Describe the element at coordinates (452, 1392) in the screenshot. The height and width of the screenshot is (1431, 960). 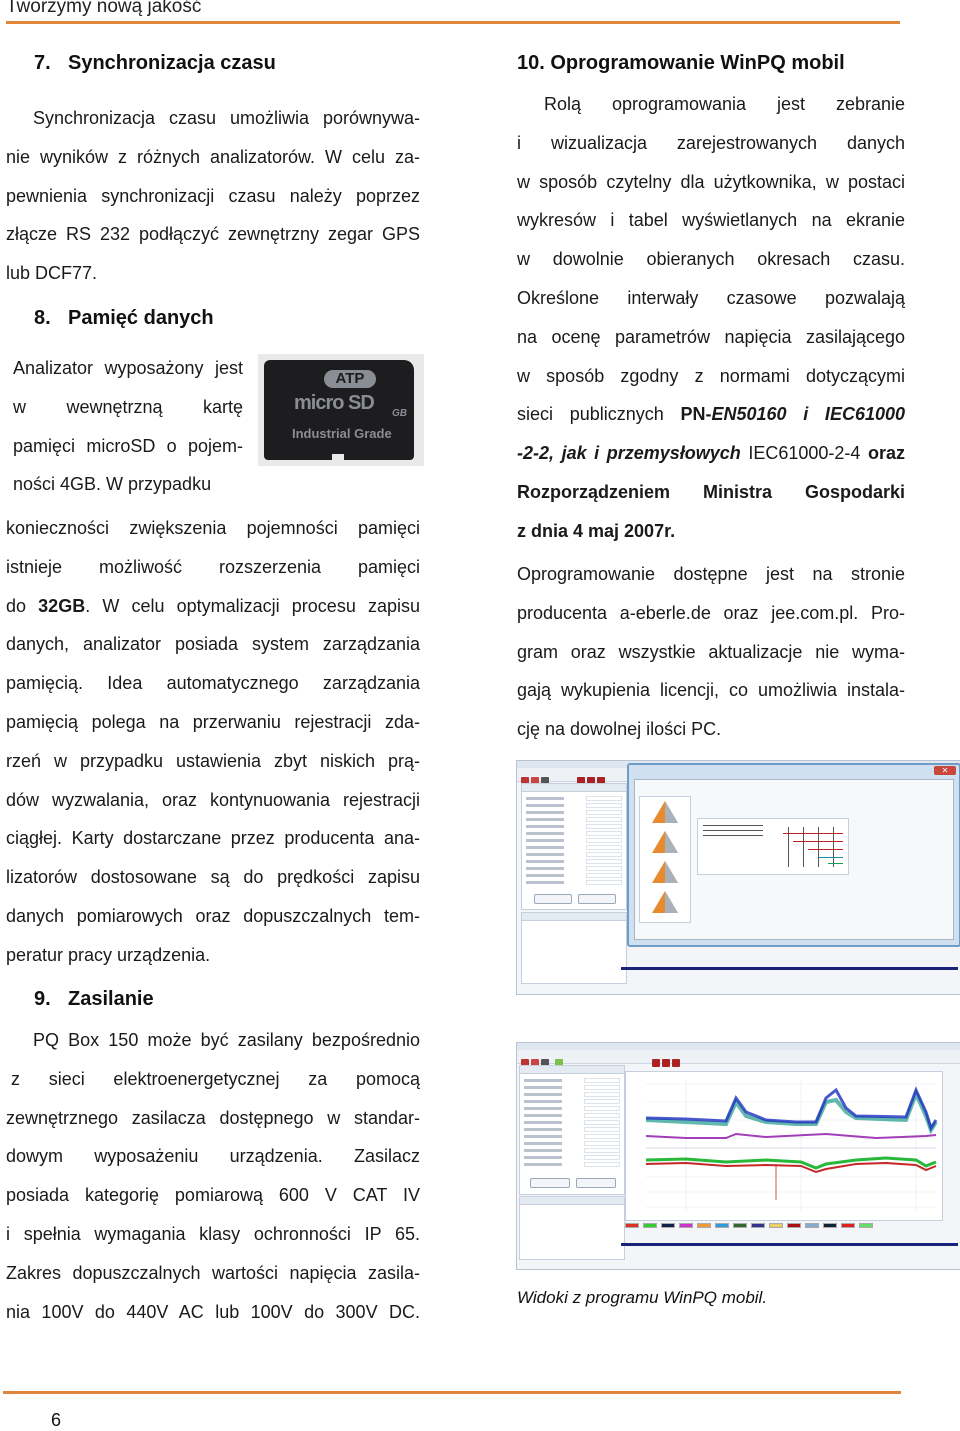
I see `footer-rule` at that location.